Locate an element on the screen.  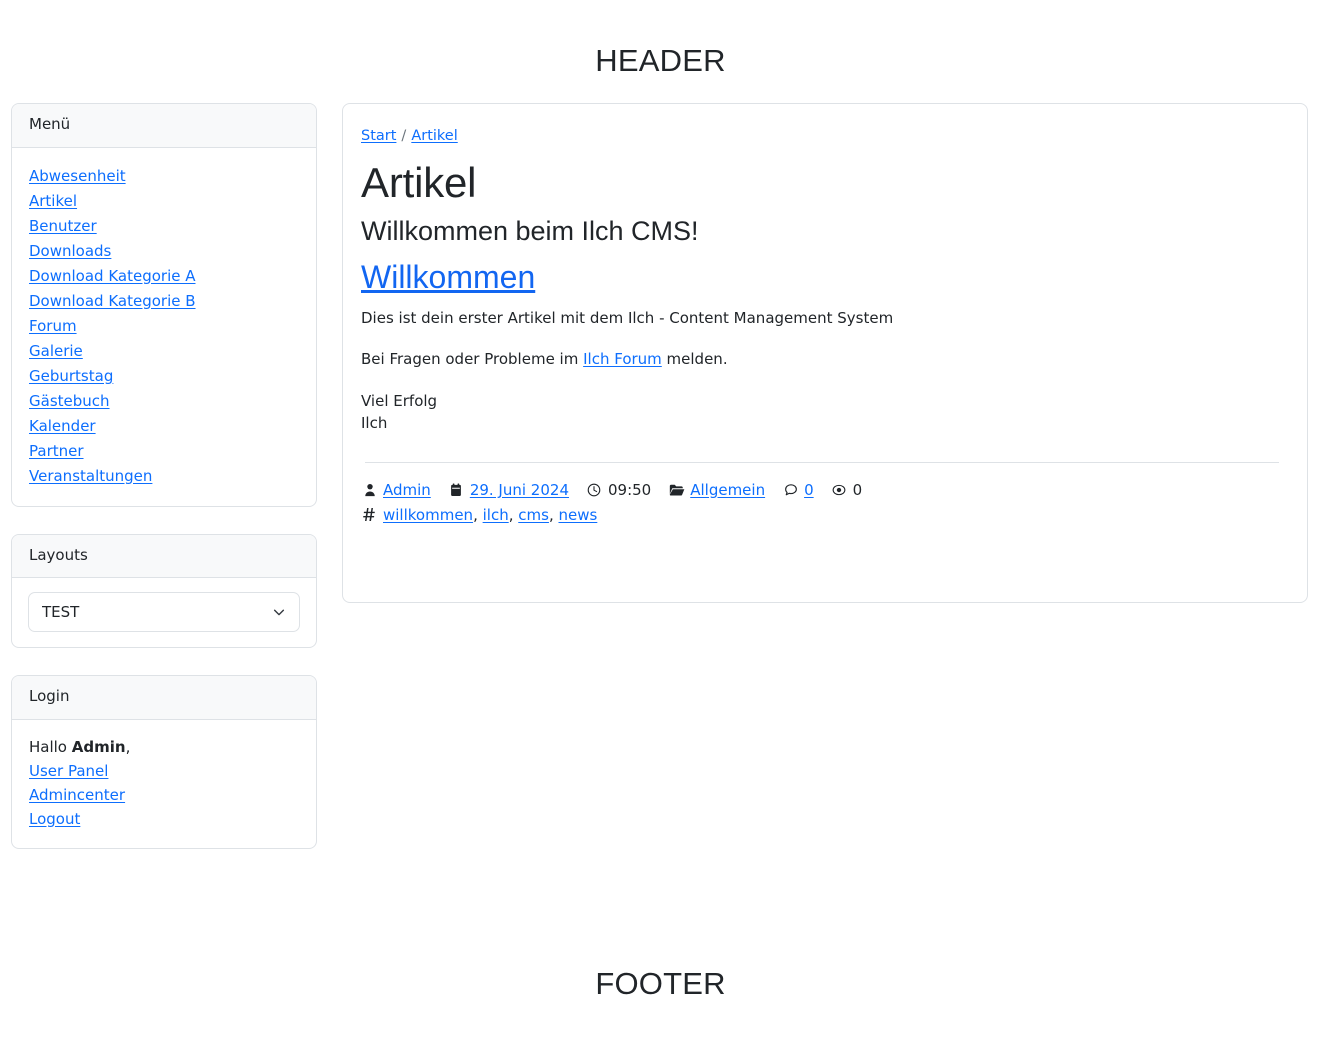
sidebar-item-abwesenheit: Abwesenheit is located at coordinates (77, 176).